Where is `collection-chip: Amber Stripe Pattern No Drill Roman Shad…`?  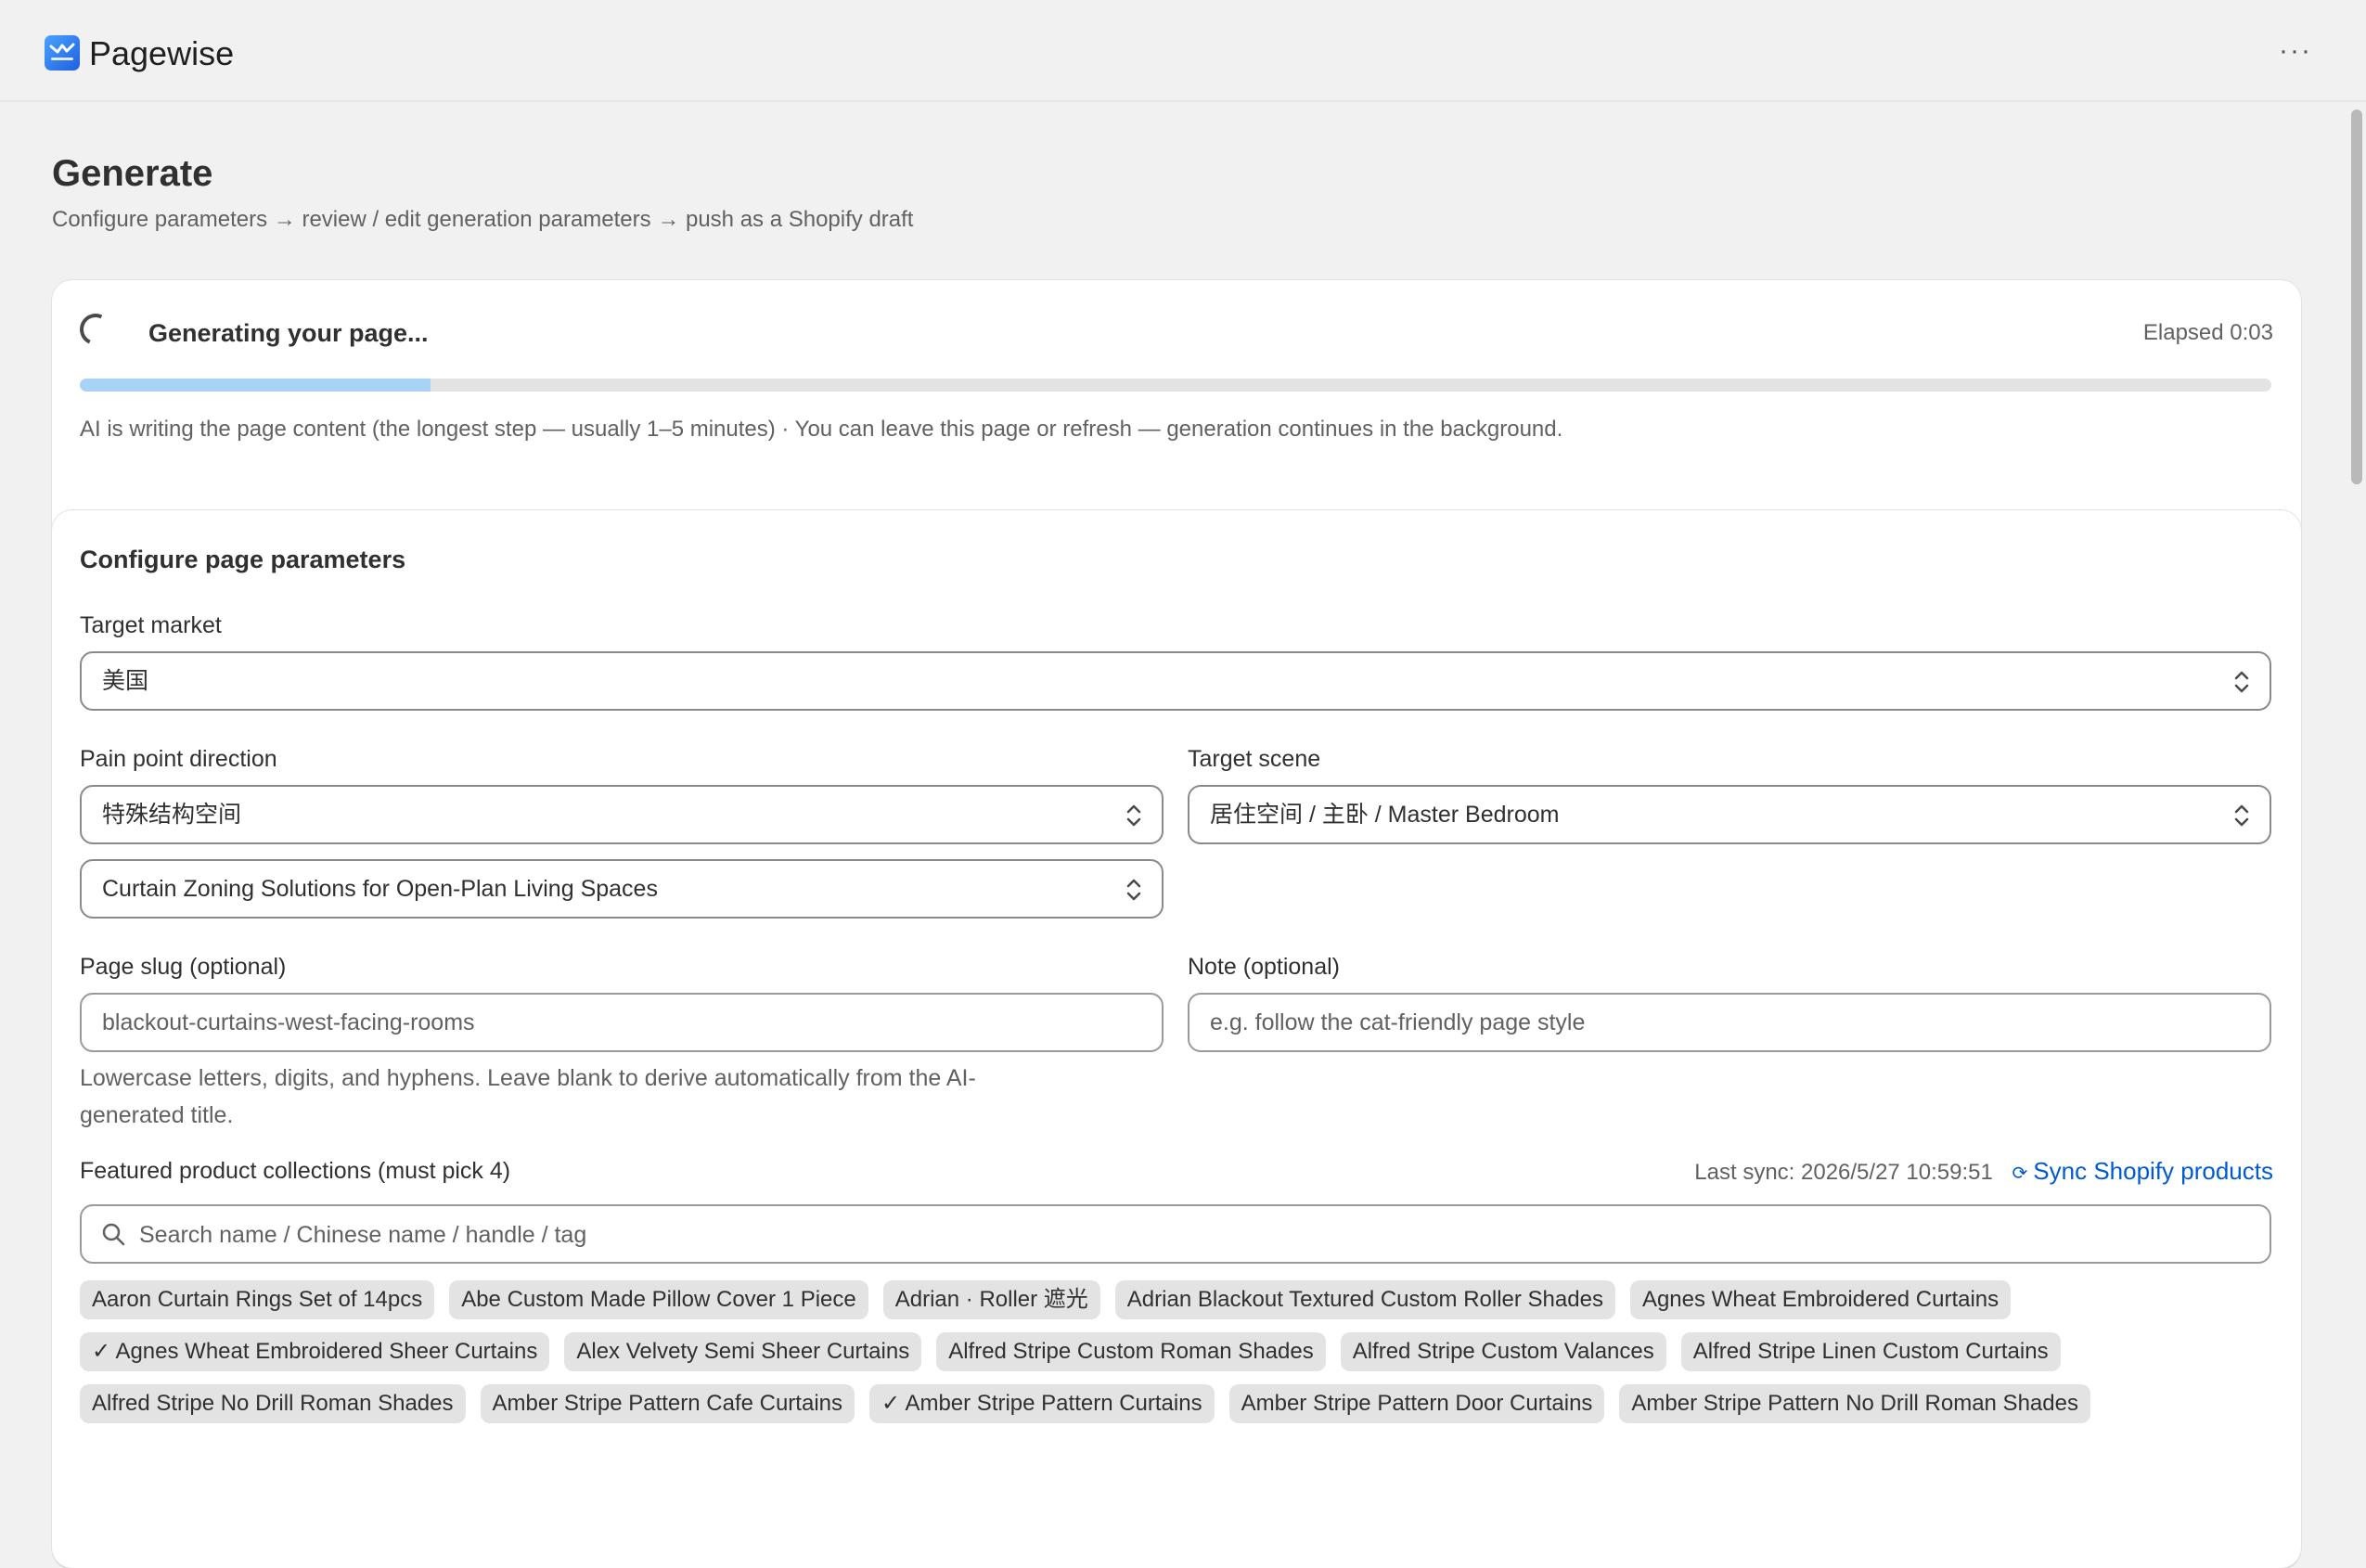
collection-chip: Amber Stripe Pattern No Drill Roman Shad… is located at coordinates (1855, 1403).